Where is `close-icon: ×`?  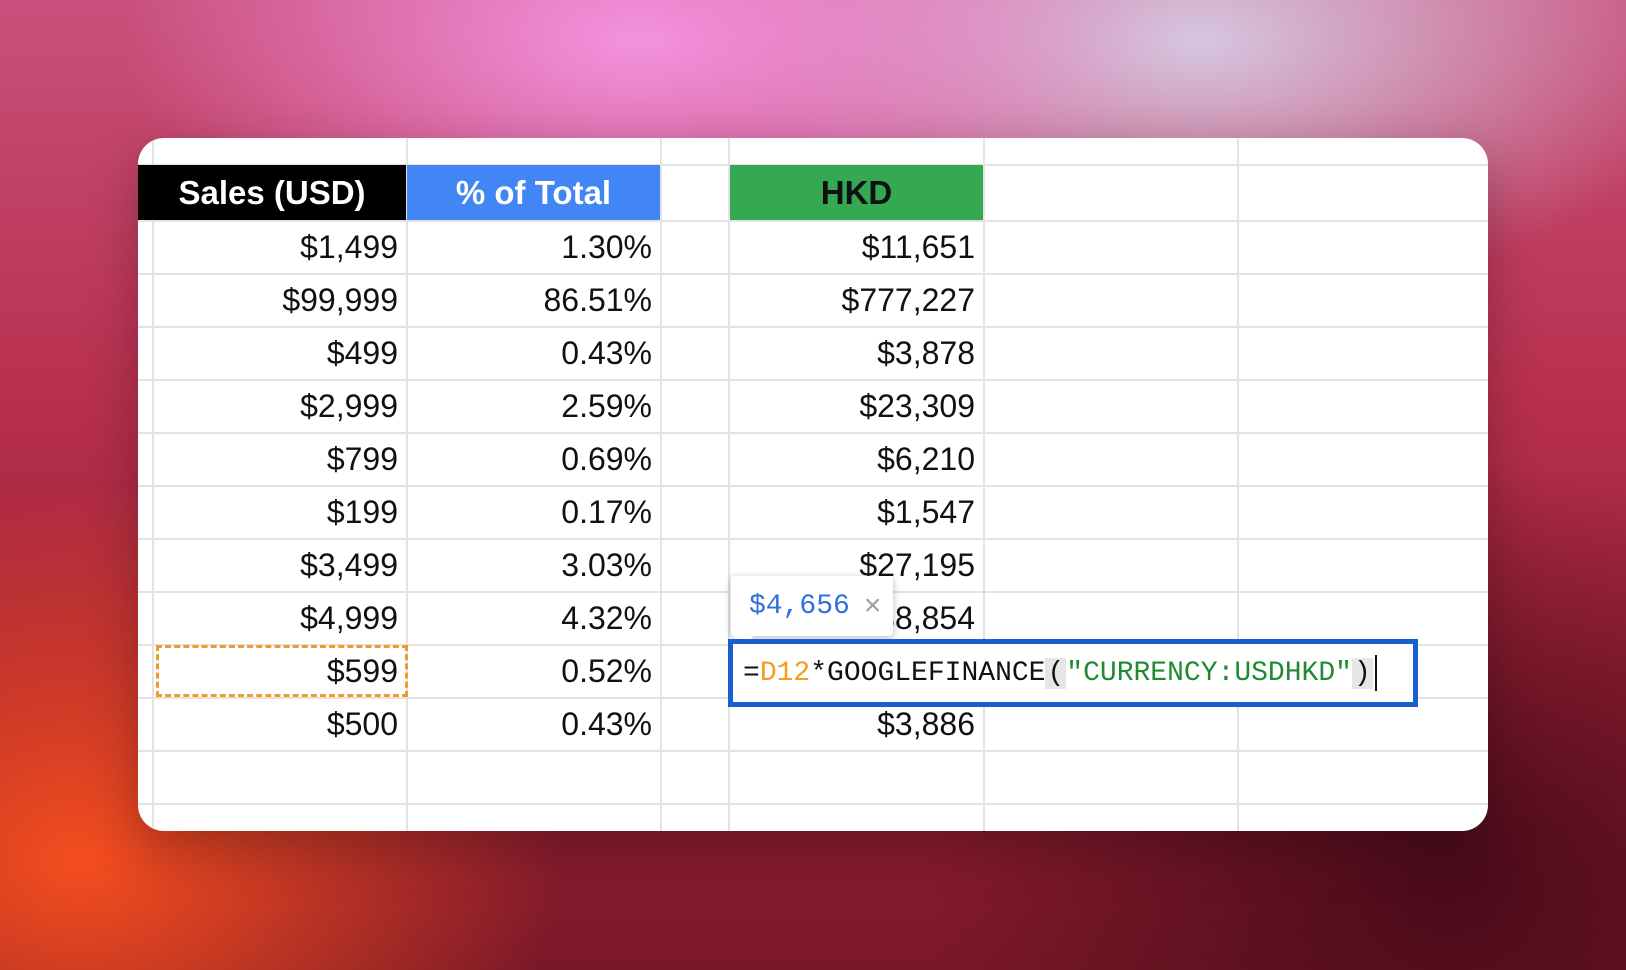 close-icon: × is located at coordinates (873, 606).